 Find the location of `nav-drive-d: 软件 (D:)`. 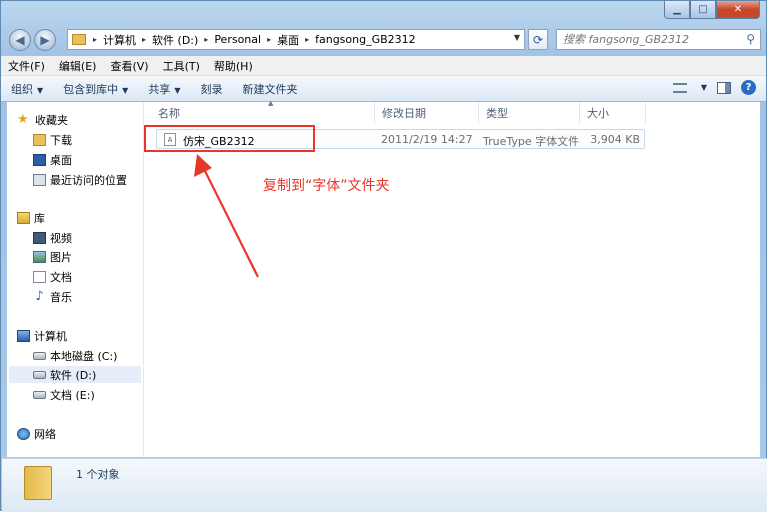

nav-drive-d: 软件 (D:) is located at coordinates (75, 374).